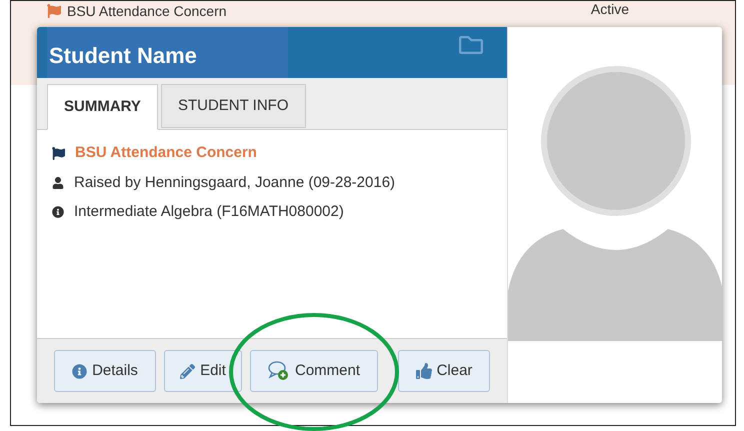  What do you see at coordinates (233, 106) in the screenshot?
I see `tab: STUDENT INFO` at bounding box center [233, 106].